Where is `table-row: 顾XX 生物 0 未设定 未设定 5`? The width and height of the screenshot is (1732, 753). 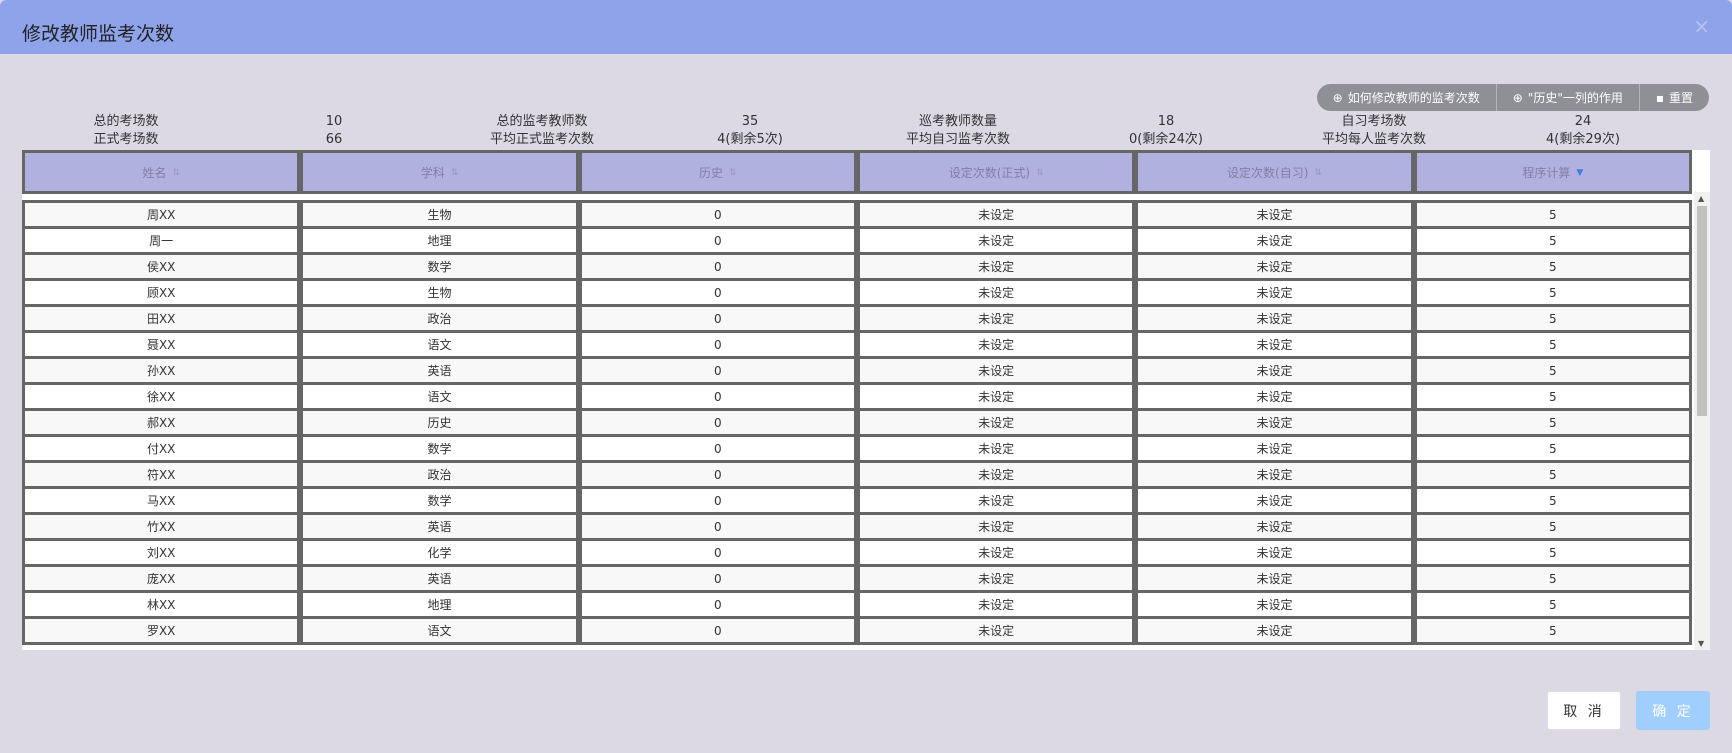 table-row: 顾XX 生物 0 未设定 未设定 5 is located at coordinates (857, 294).